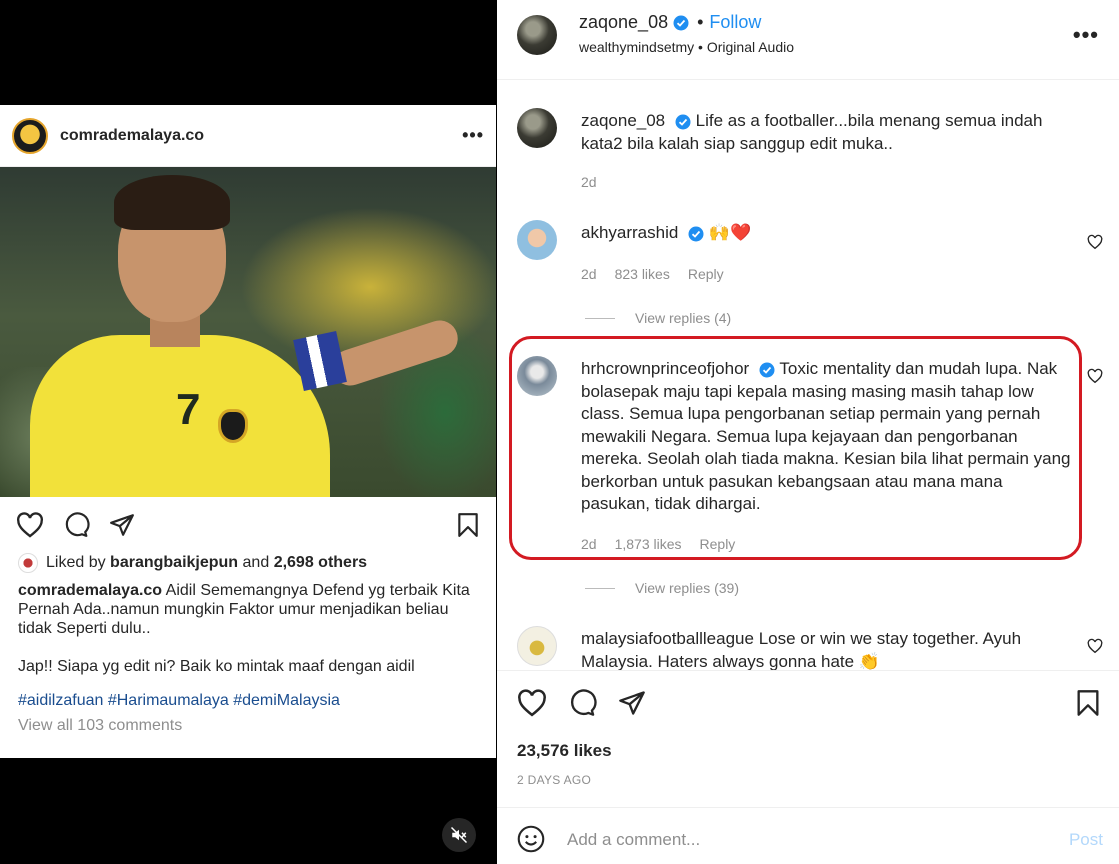 The width and height of the screenshot is (1119, 864). Describe the element at coordinates (670, 22) in the screenshot. I see `author-row: zaqone_08 • Follow` at that location.